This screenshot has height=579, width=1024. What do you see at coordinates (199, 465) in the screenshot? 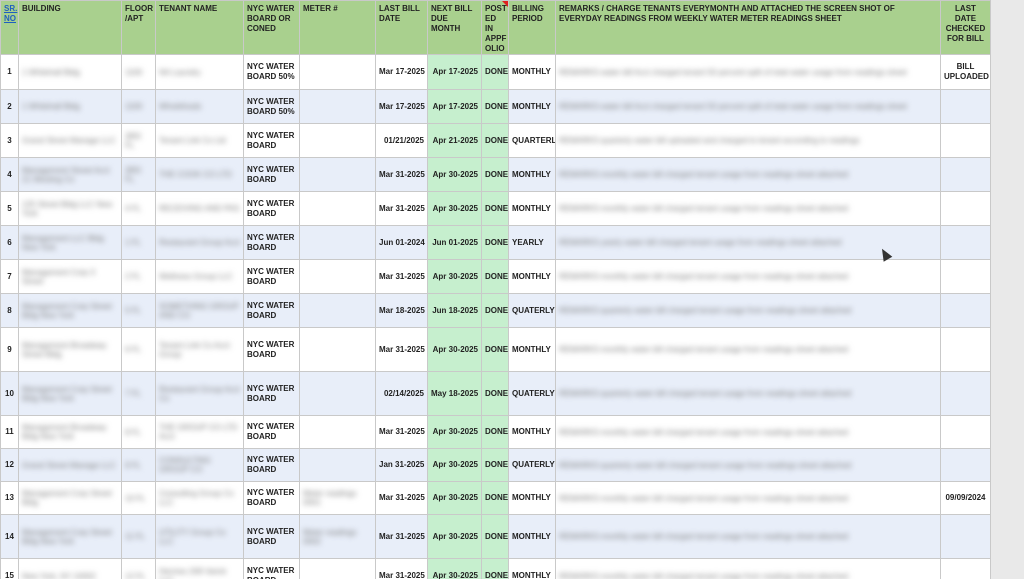
I see `cell-tenant: CONSULTING GROUP CO` at bounding box center [199, 465].